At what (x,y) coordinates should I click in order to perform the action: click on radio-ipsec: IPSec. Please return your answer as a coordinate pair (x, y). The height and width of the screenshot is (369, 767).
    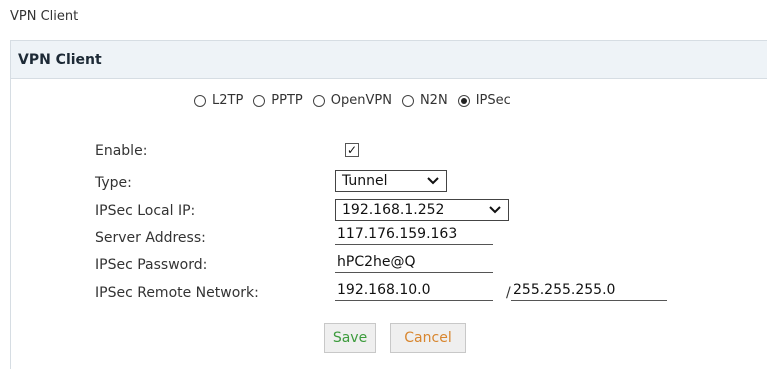
    Looking at the image, I should click on (484, 100).